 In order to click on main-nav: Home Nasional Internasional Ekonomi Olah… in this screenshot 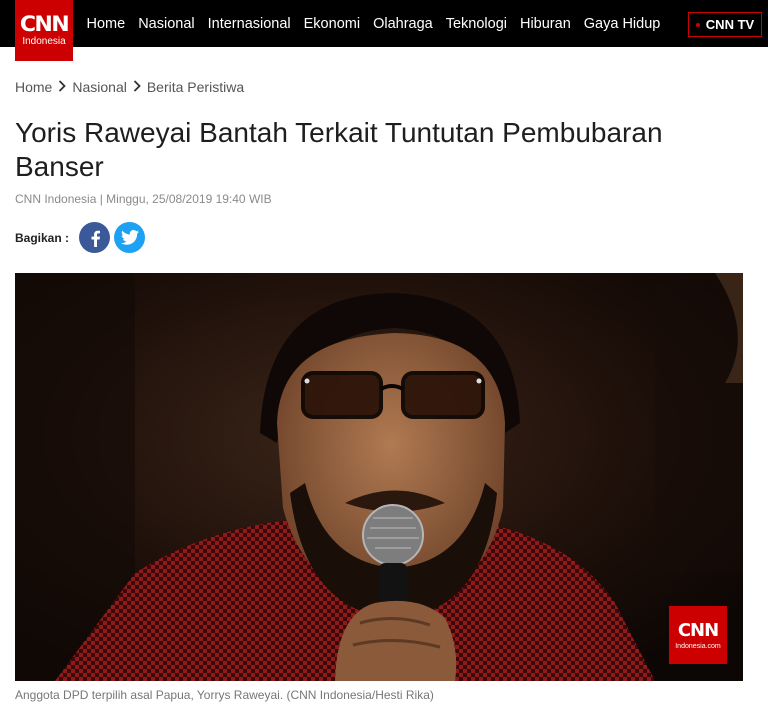, I will do `click(373, 23)`.